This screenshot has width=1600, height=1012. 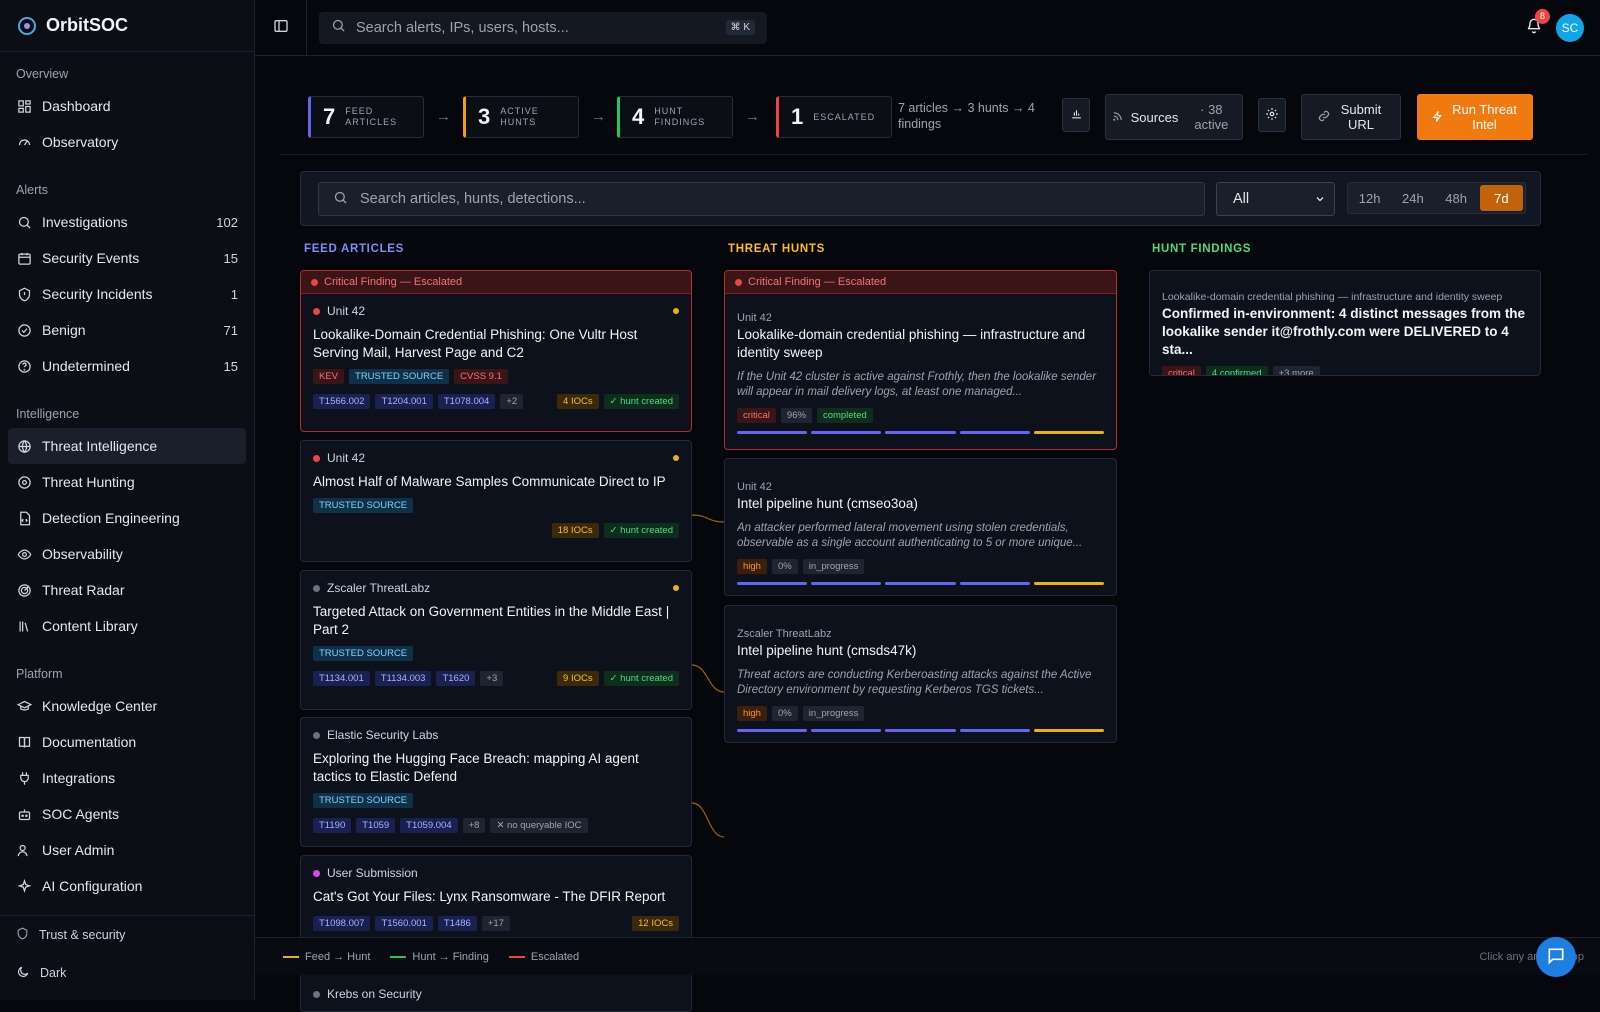 I want to click on technique-tag: T1098.007, so click(x=342, y=923).